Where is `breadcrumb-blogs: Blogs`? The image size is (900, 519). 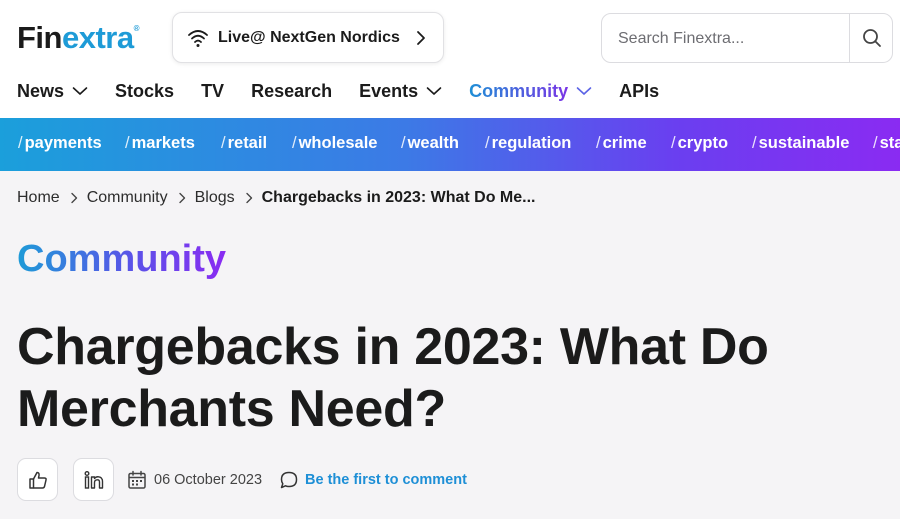
breadcrumb-blogs: Blogs is located at coordinates (215, 198).